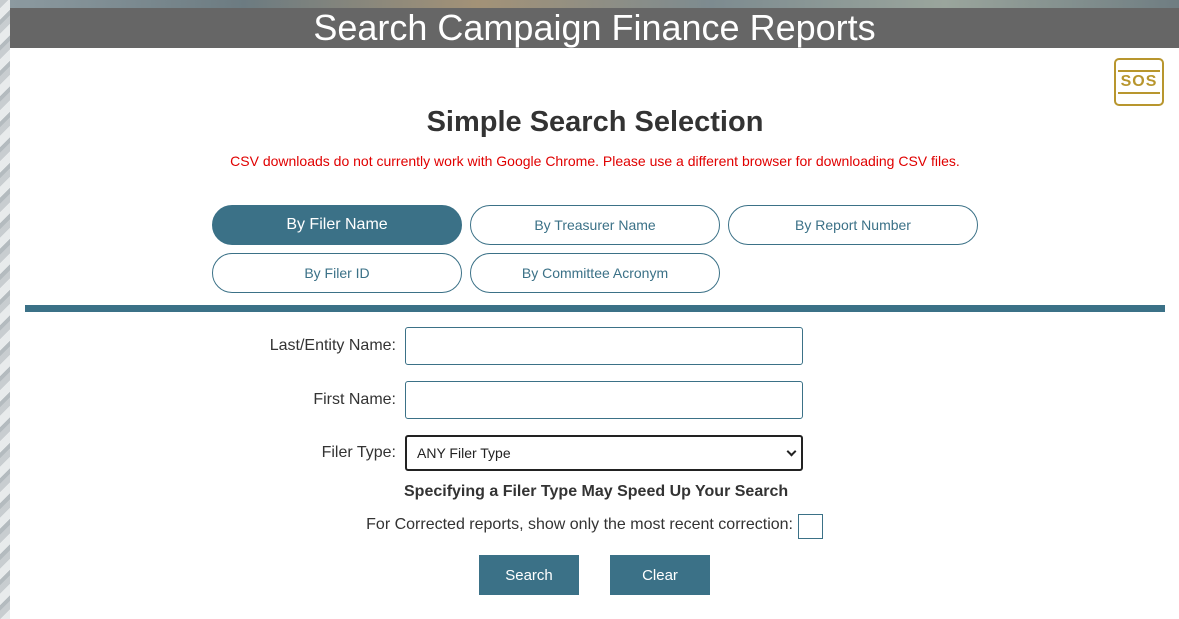 The width and height of the screenshot is (1179, 619). Describe the element at coordinates (595, 308) in the screenshot. I see `section-divider` at that location.